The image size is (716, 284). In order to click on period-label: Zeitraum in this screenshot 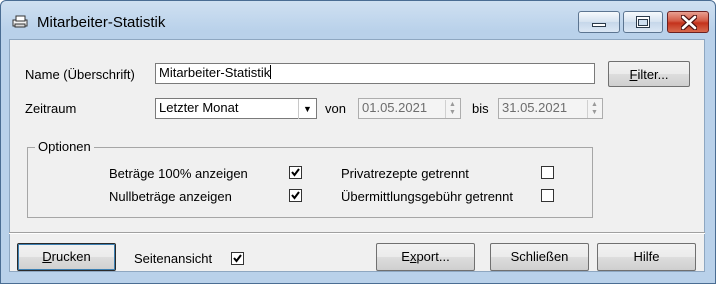, I will do `click(51, 108)`.